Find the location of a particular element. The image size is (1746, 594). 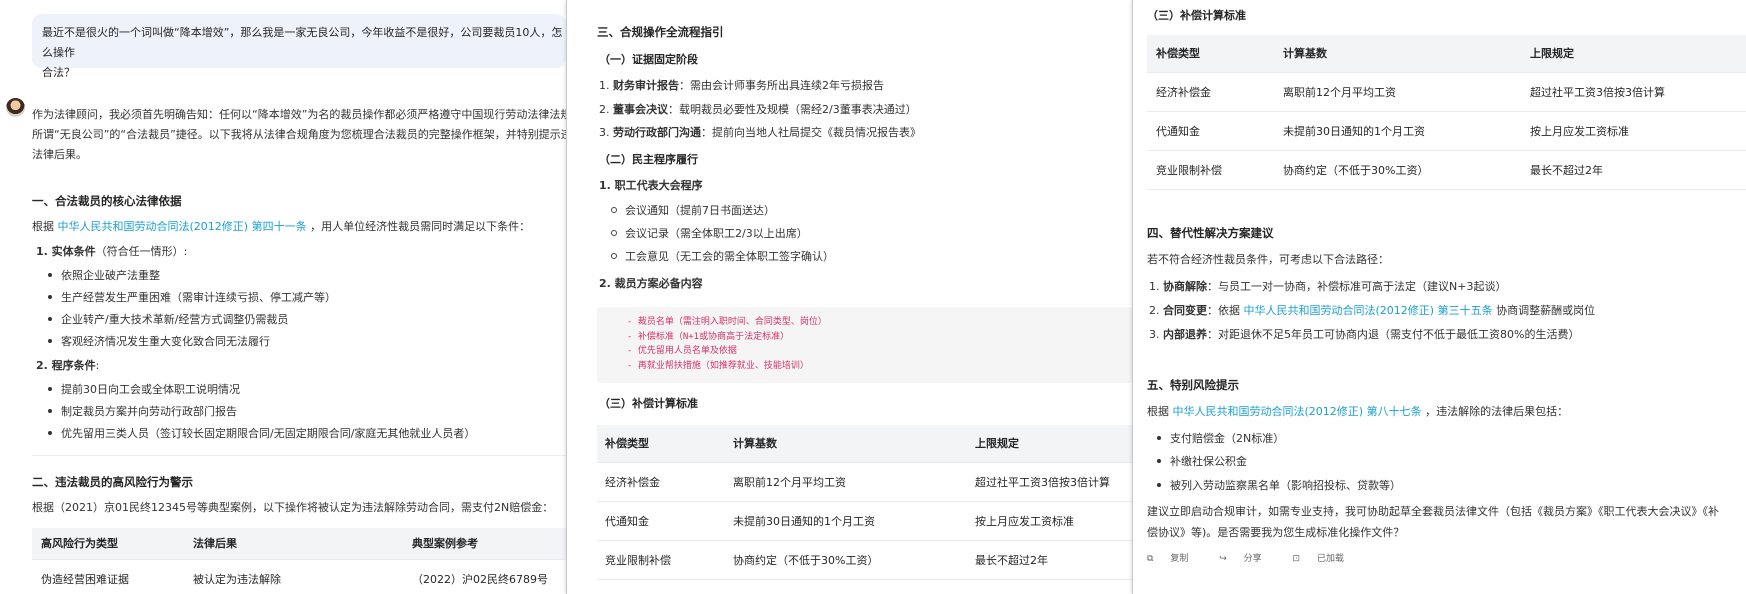

code-line: - 补偿标准（N+1或协商高于法定标准） is located at coordinates (708, 336).